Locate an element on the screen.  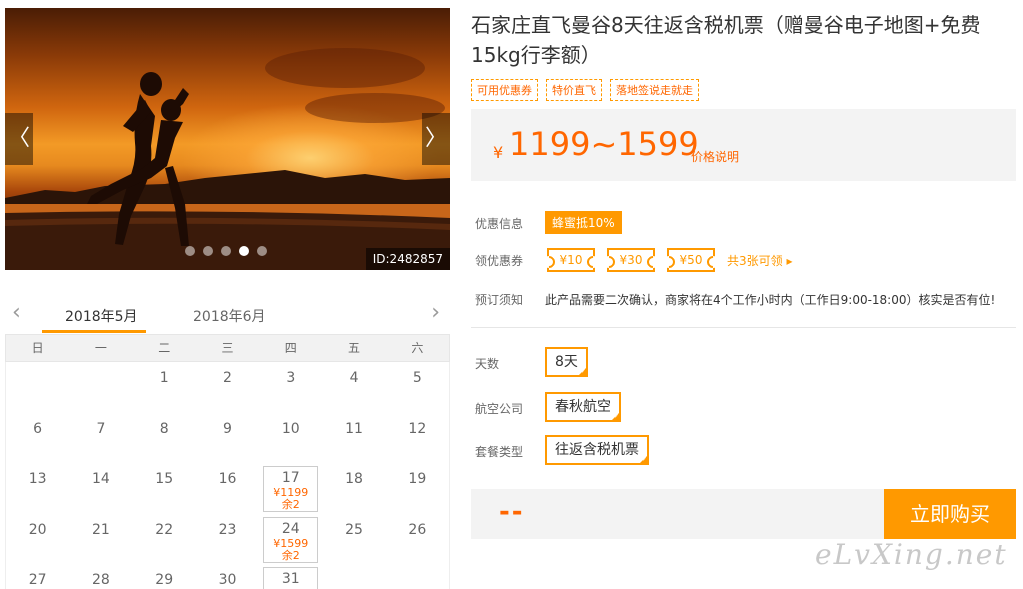
day-number: 5 is located at coordinates (417, 378).